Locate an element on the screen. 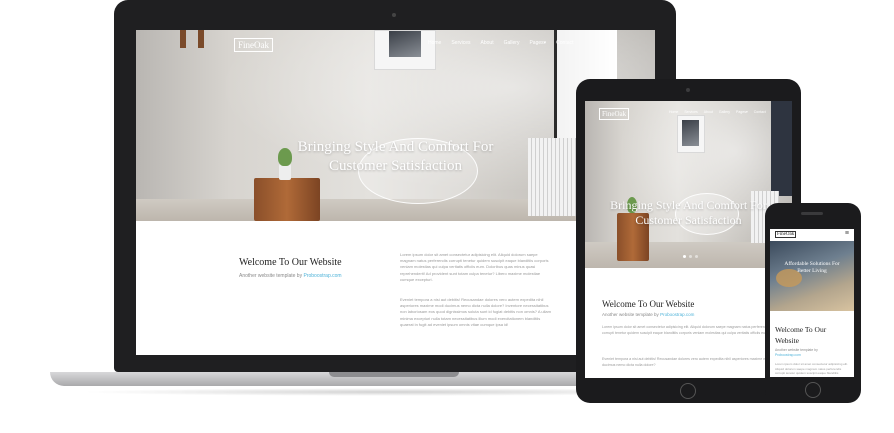 The width and height of the screenshot is (894, 433). tablet-welcome-title: Welcome To Our Website is located at coordinates (648, 304).